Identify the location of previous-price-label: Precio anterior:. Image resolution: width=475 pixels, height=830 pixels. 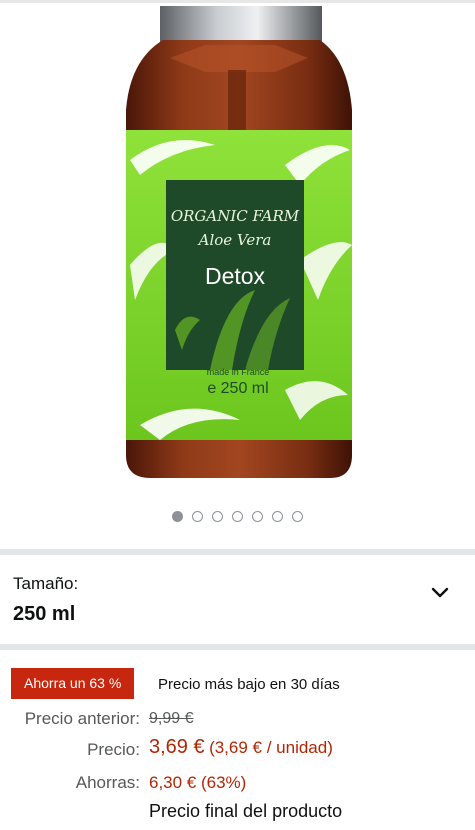
(82, 718).